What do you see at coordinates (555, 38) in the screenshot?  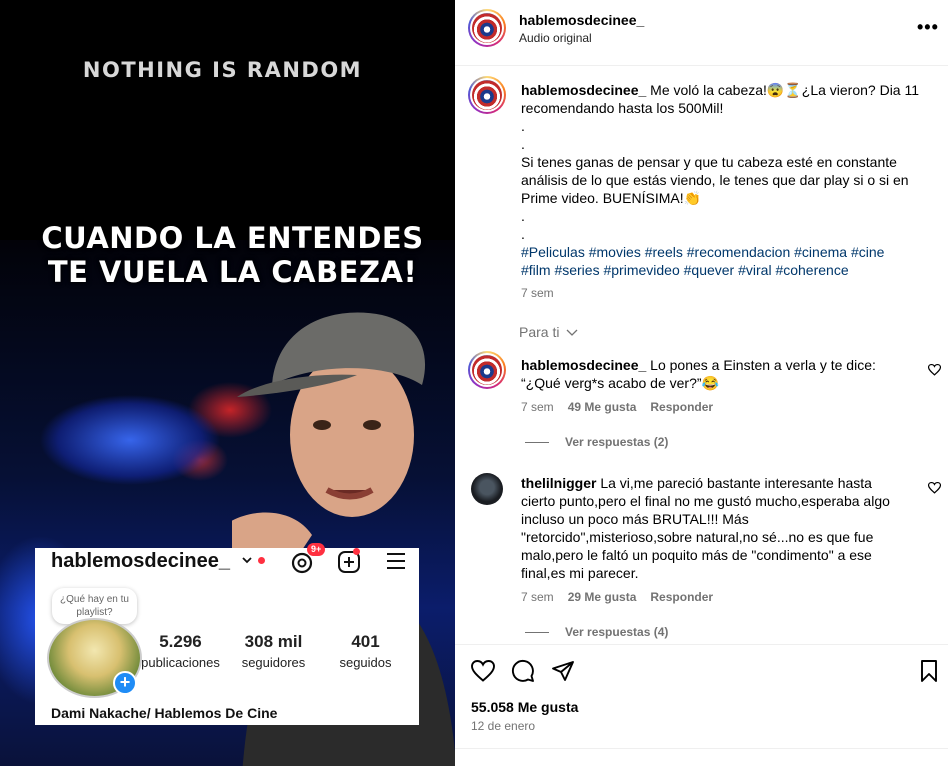 I see `audio-link: Audio original` at bounding box center [555, 38].